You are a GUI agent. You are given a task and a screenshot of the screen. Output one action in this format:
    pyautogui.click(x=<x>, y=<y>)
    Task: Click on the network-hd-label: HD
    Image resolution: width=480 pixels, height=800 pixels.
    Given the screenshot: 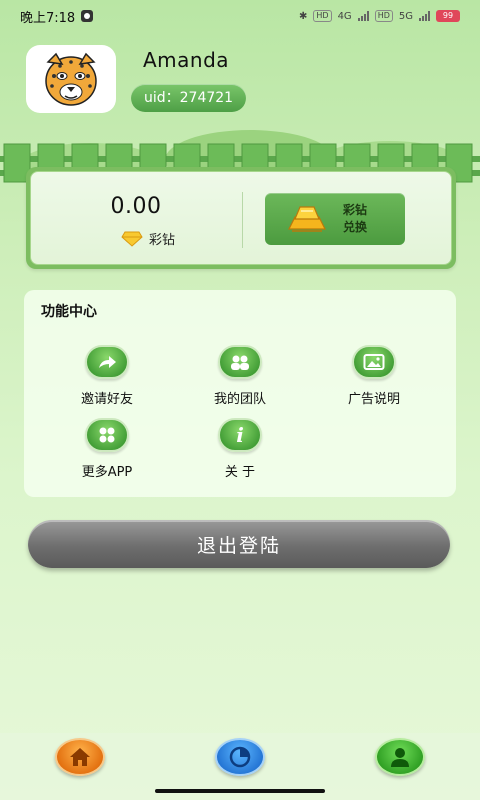 What is the action you would take?
    pyautogui.click(x=322, y=16)
    